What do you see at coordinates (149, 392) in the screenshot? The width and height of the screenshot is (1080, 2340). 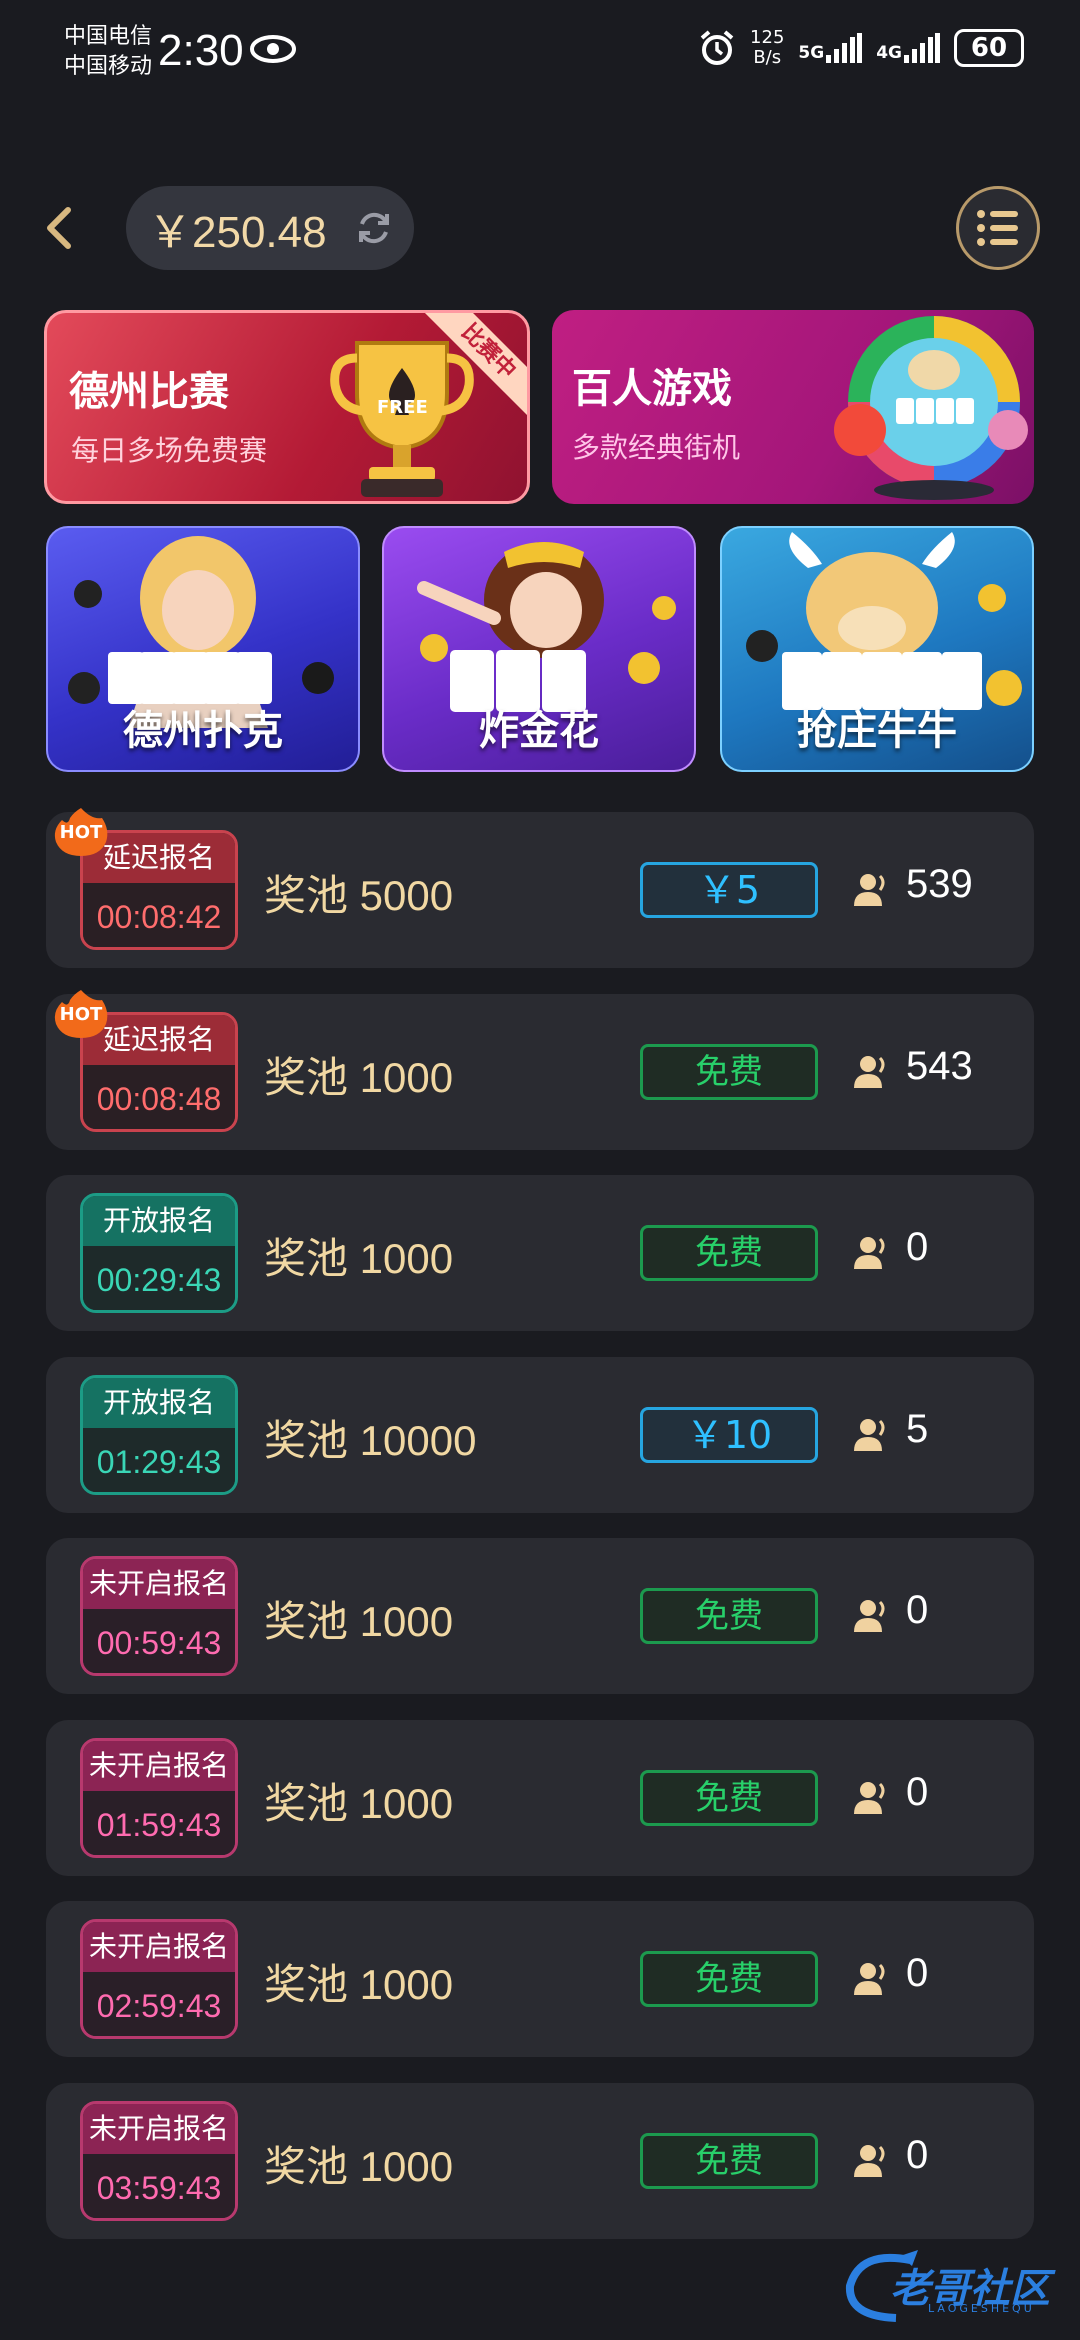 I see `banner-title: 德州比赛` at bounding box center [149, 392].